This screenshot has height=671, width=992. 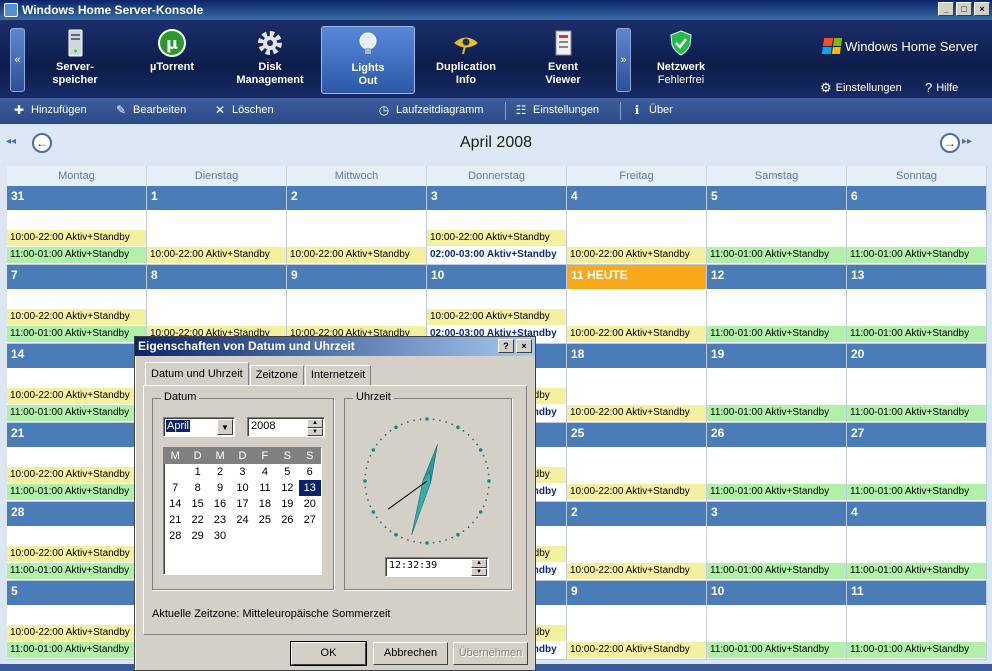 What do you see at coordinates (197, 520) in the screenshot?
I see `calendar-date: 22` at bounding box center [197, 520].